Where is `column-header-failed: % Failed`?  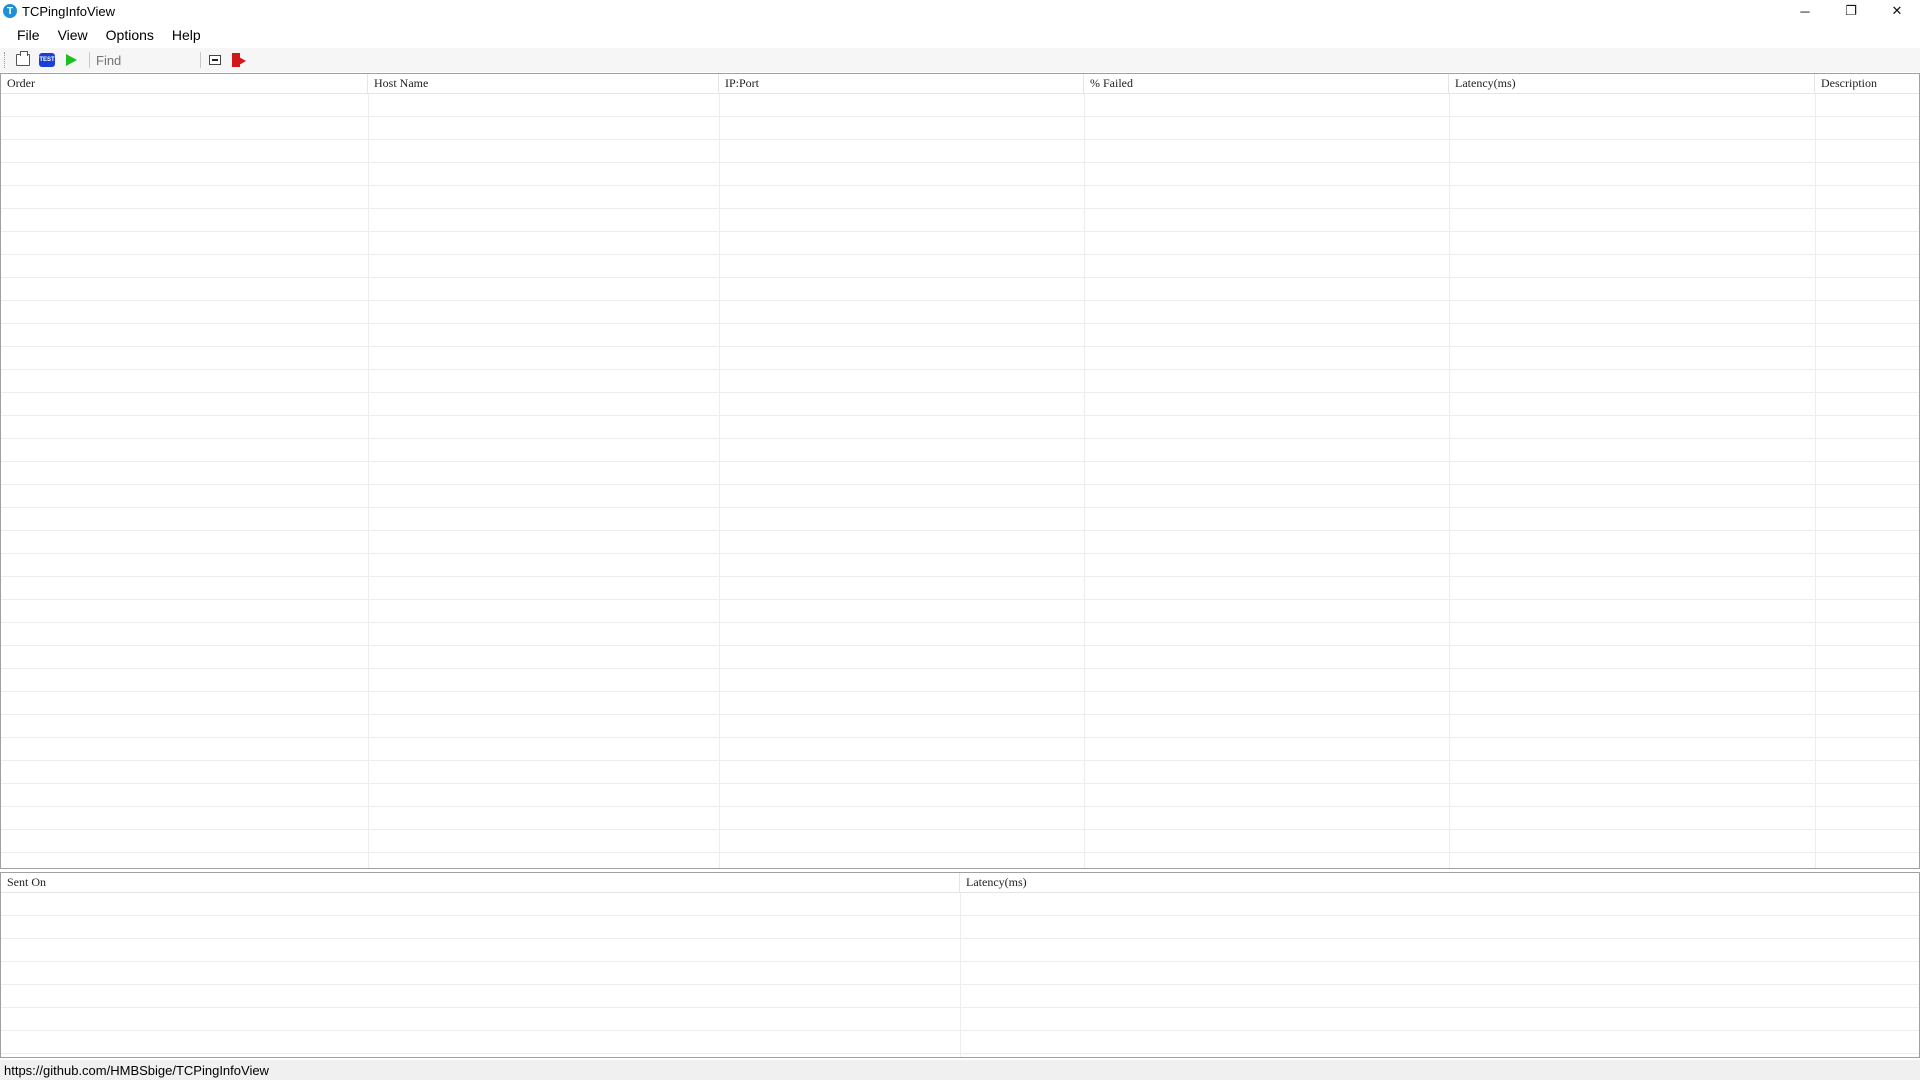 column-header-failed: % Failed is located at coordinates (1266, 83).